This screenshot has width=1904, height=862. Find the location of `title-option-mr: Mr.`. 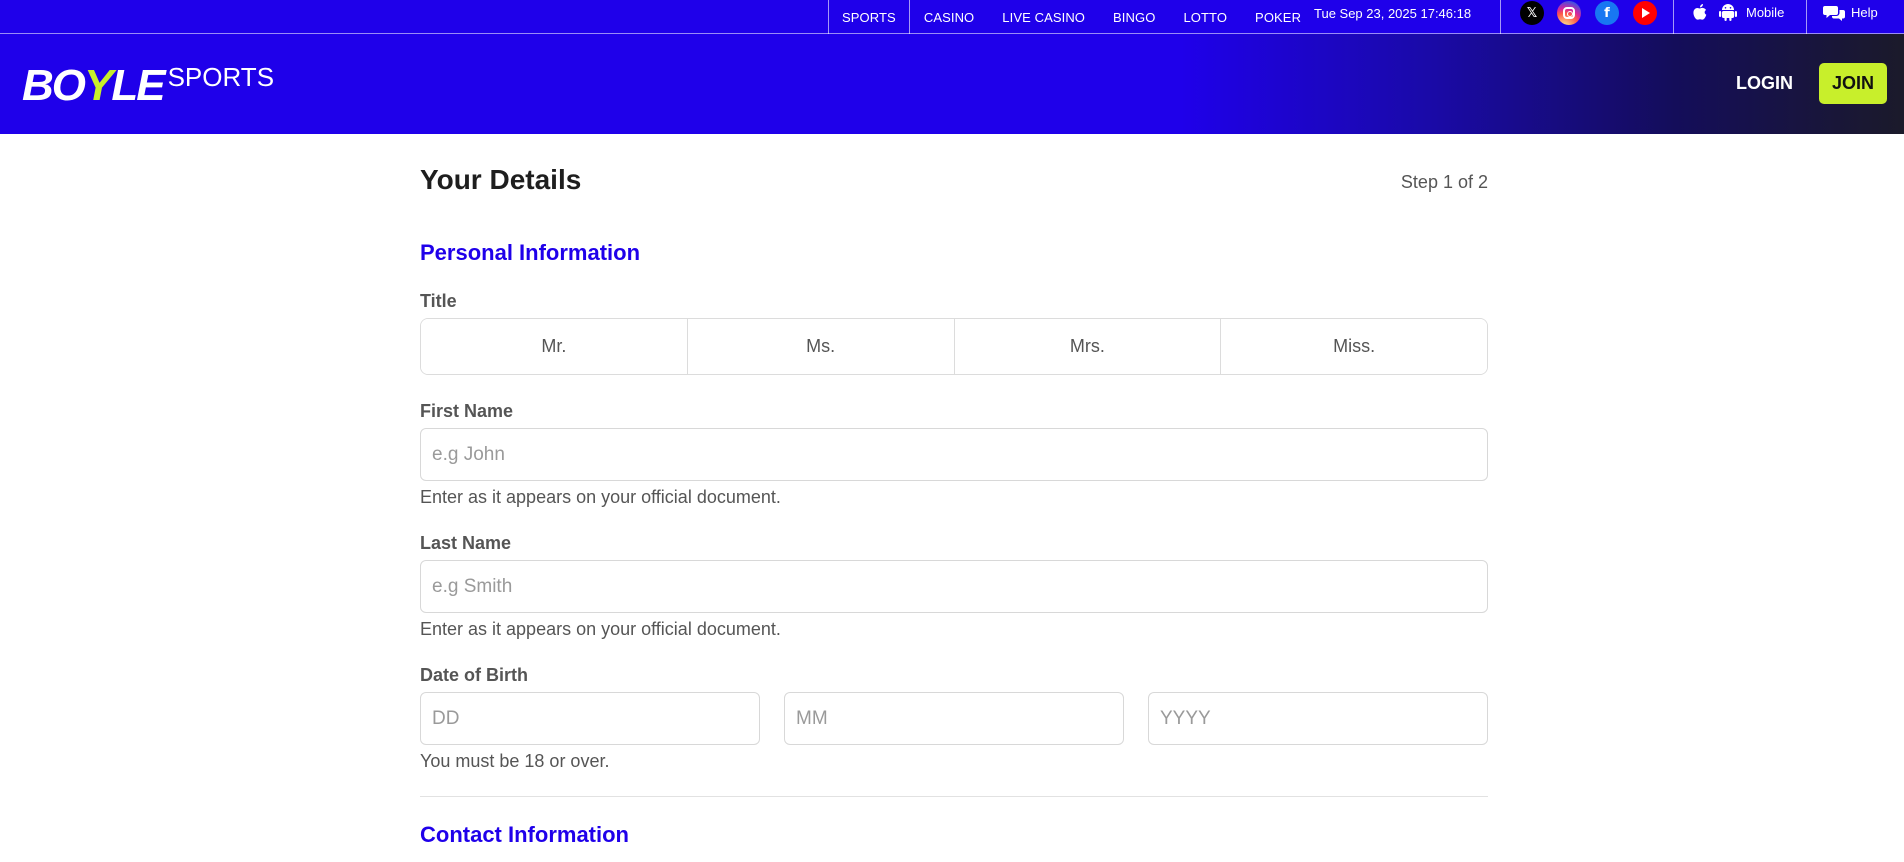

title-option-mr: Mr. is located at coordinates (554, 346).